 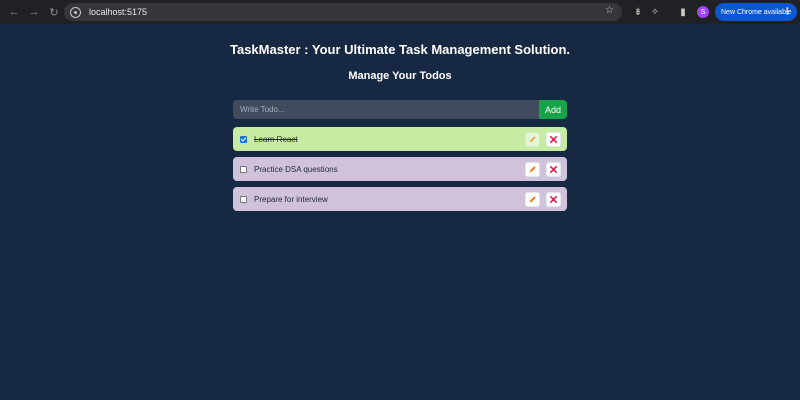 I want to click on forward-arrow-icon: →, so click(x=34, y=12).